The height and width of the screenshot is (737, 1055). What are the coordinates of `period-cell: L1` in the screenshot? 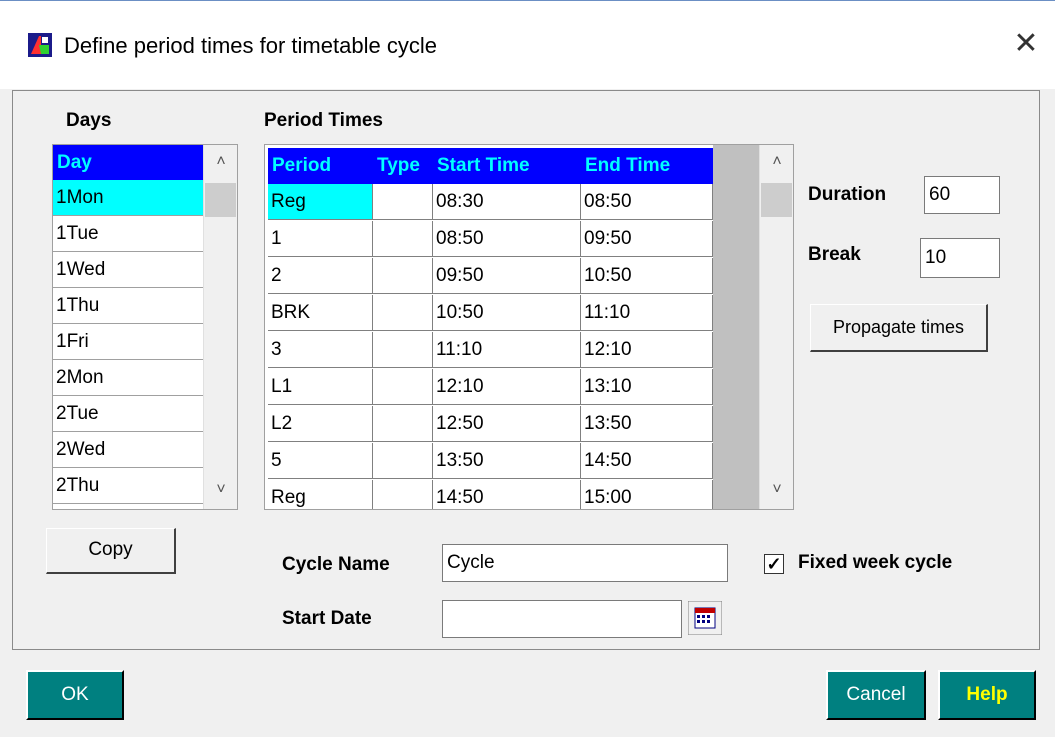 It's located at (320, 387).